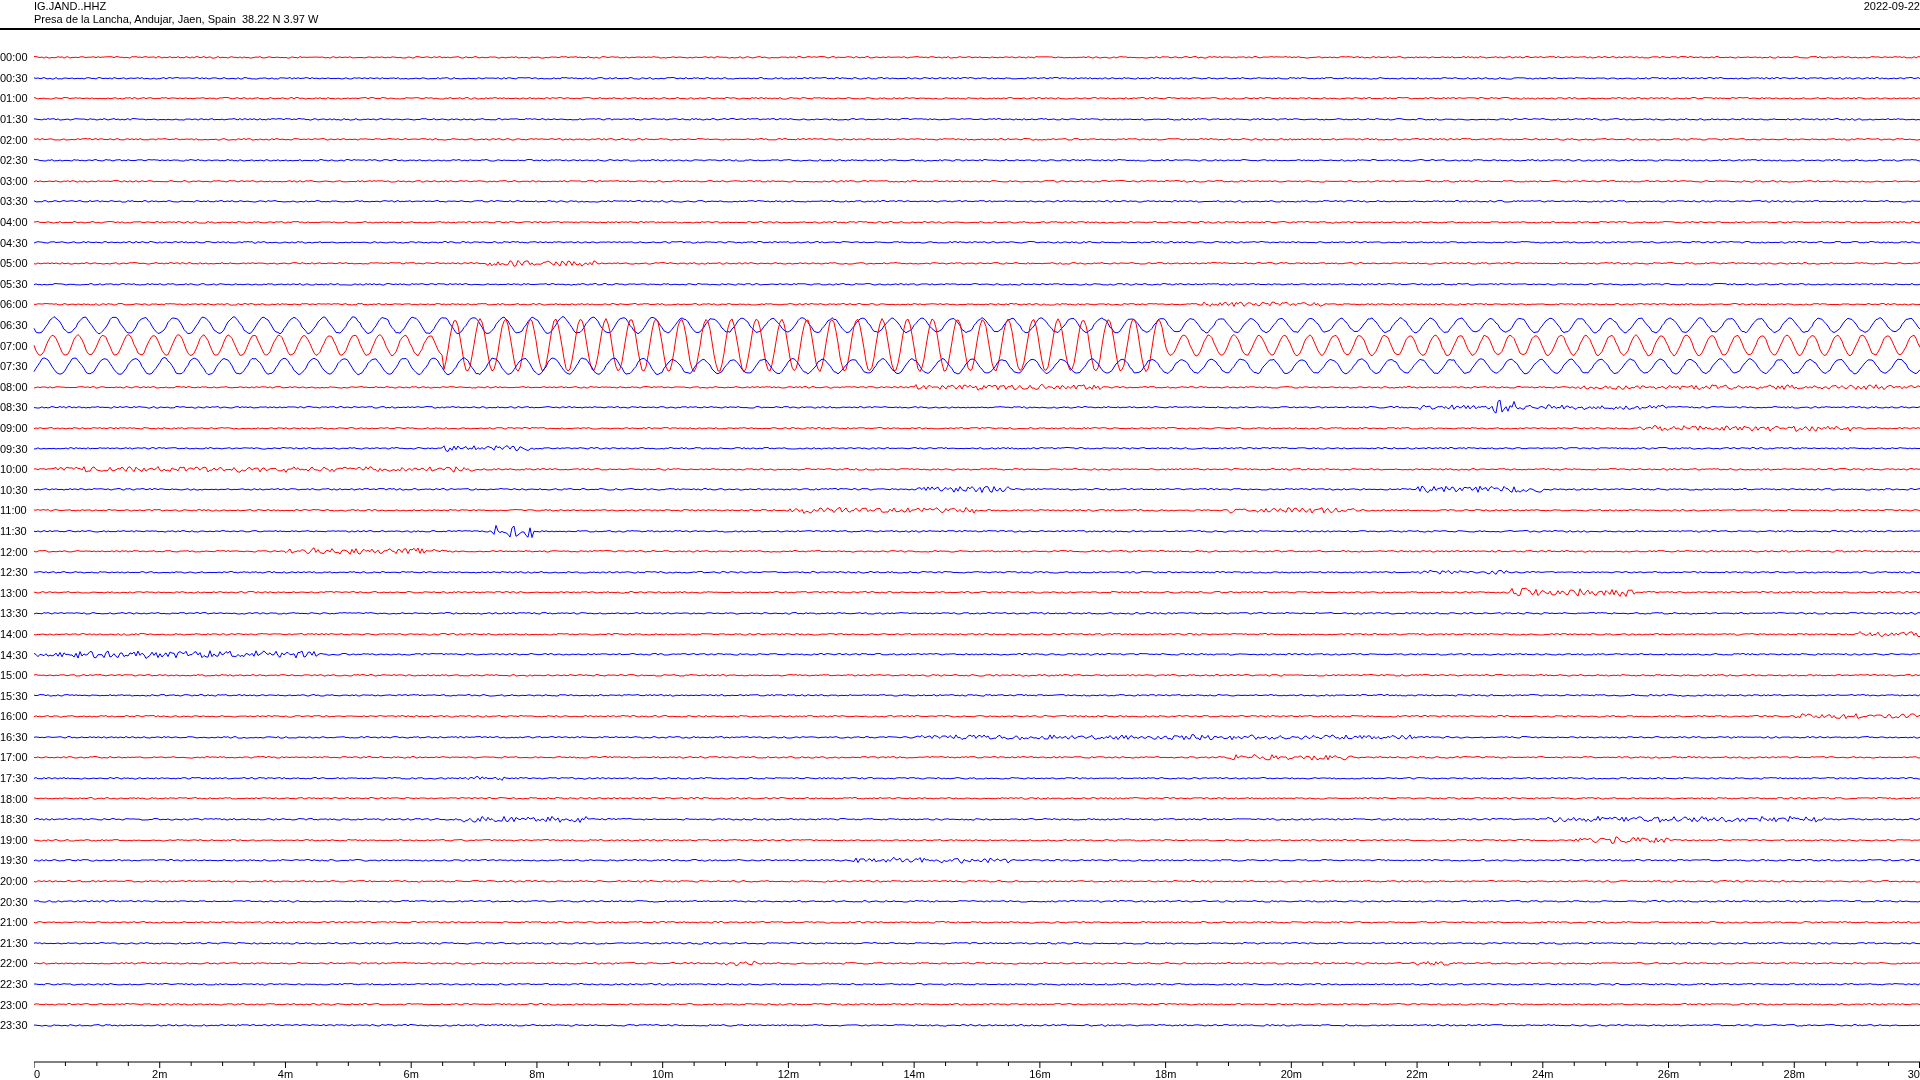 This screenshot has width=1920, height=1080. What do you see at coordinates (14, 366) in the screenshot?
I see `time-label: 07:30` at bounding box center [14, 366].